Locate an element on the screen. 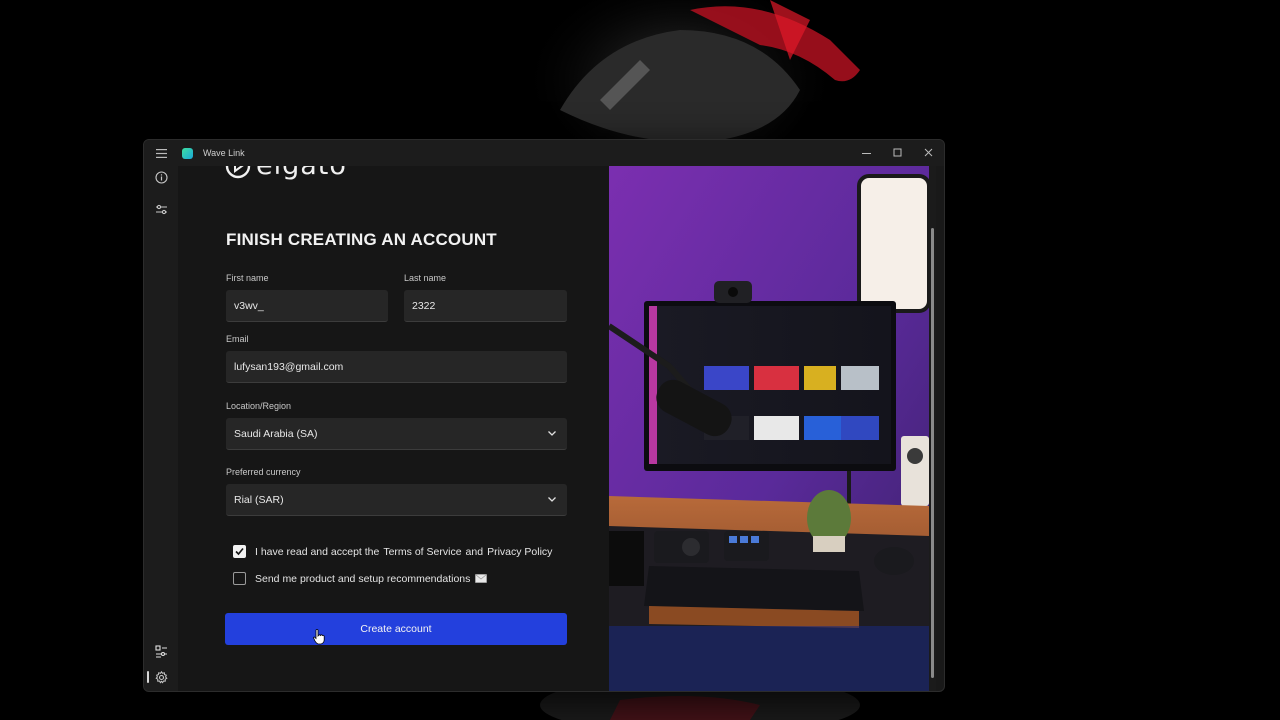 The image size is (1280, 720). maximize-icon is located at coordinates (897, 152).